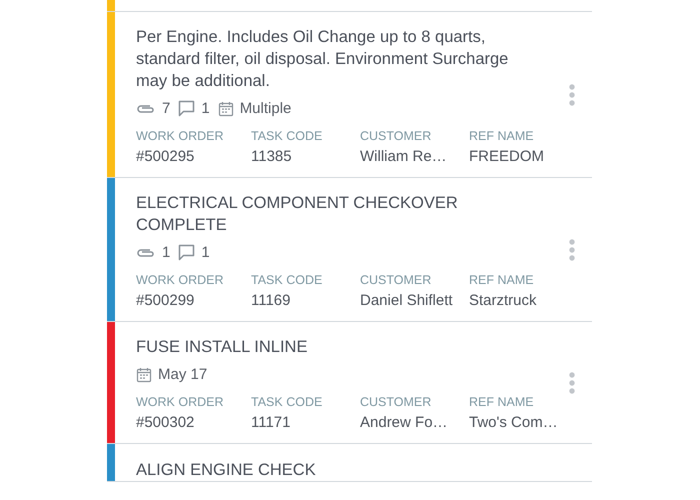 This screenshot has height=500, width=700. What do you see at coordinates (407, 300) in the screenshot?
I see `field-value: Daniel Shiflett` at bounding box center [407, 300].